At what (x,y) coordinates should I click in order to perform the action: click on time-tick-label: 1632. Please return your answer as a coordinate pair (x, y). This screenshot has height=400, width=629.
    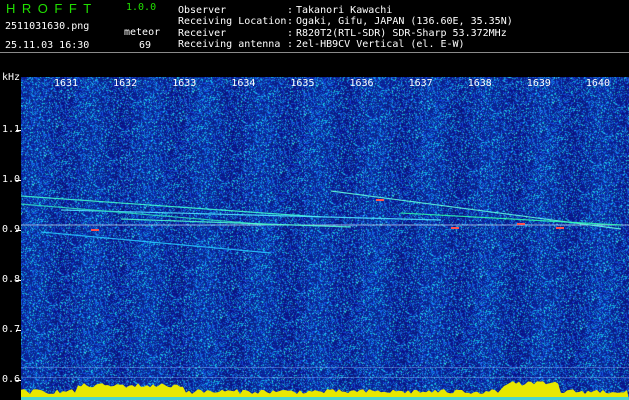
    Looking at the image, I should click on (125, 83).